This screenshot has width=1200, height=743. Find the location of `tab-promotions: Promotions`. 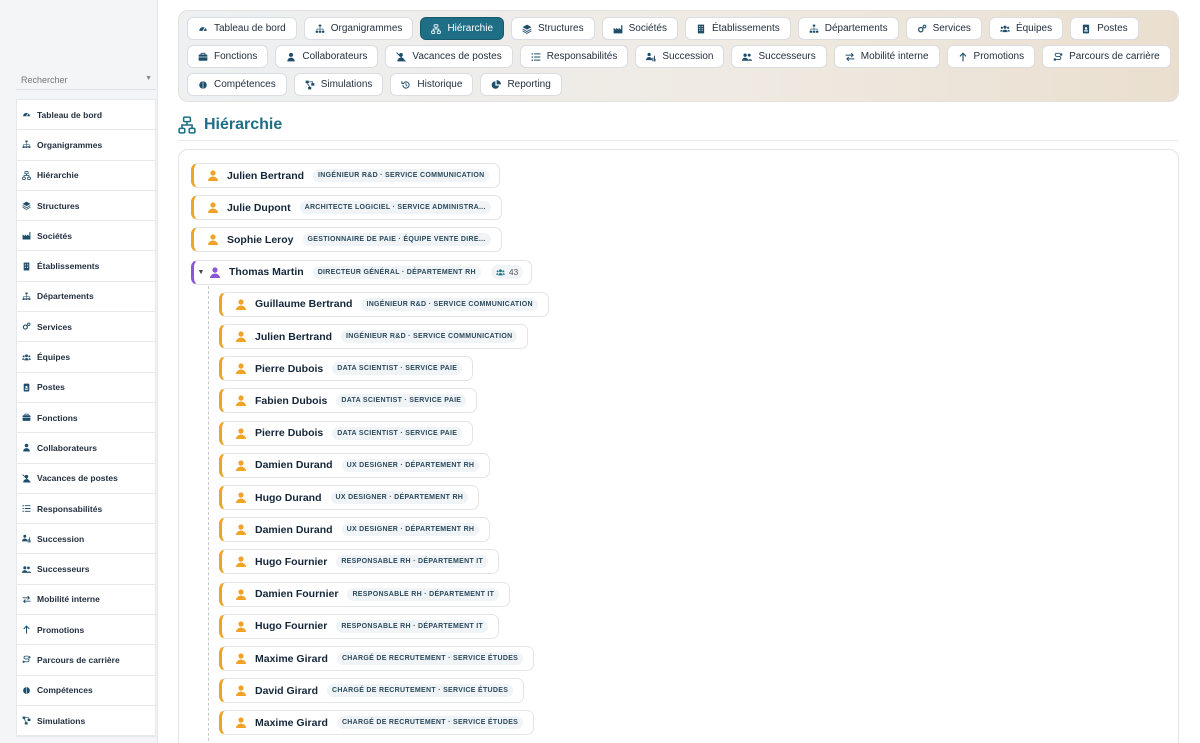

tab-promotions: Promotions is located at coordinates (991, 56).